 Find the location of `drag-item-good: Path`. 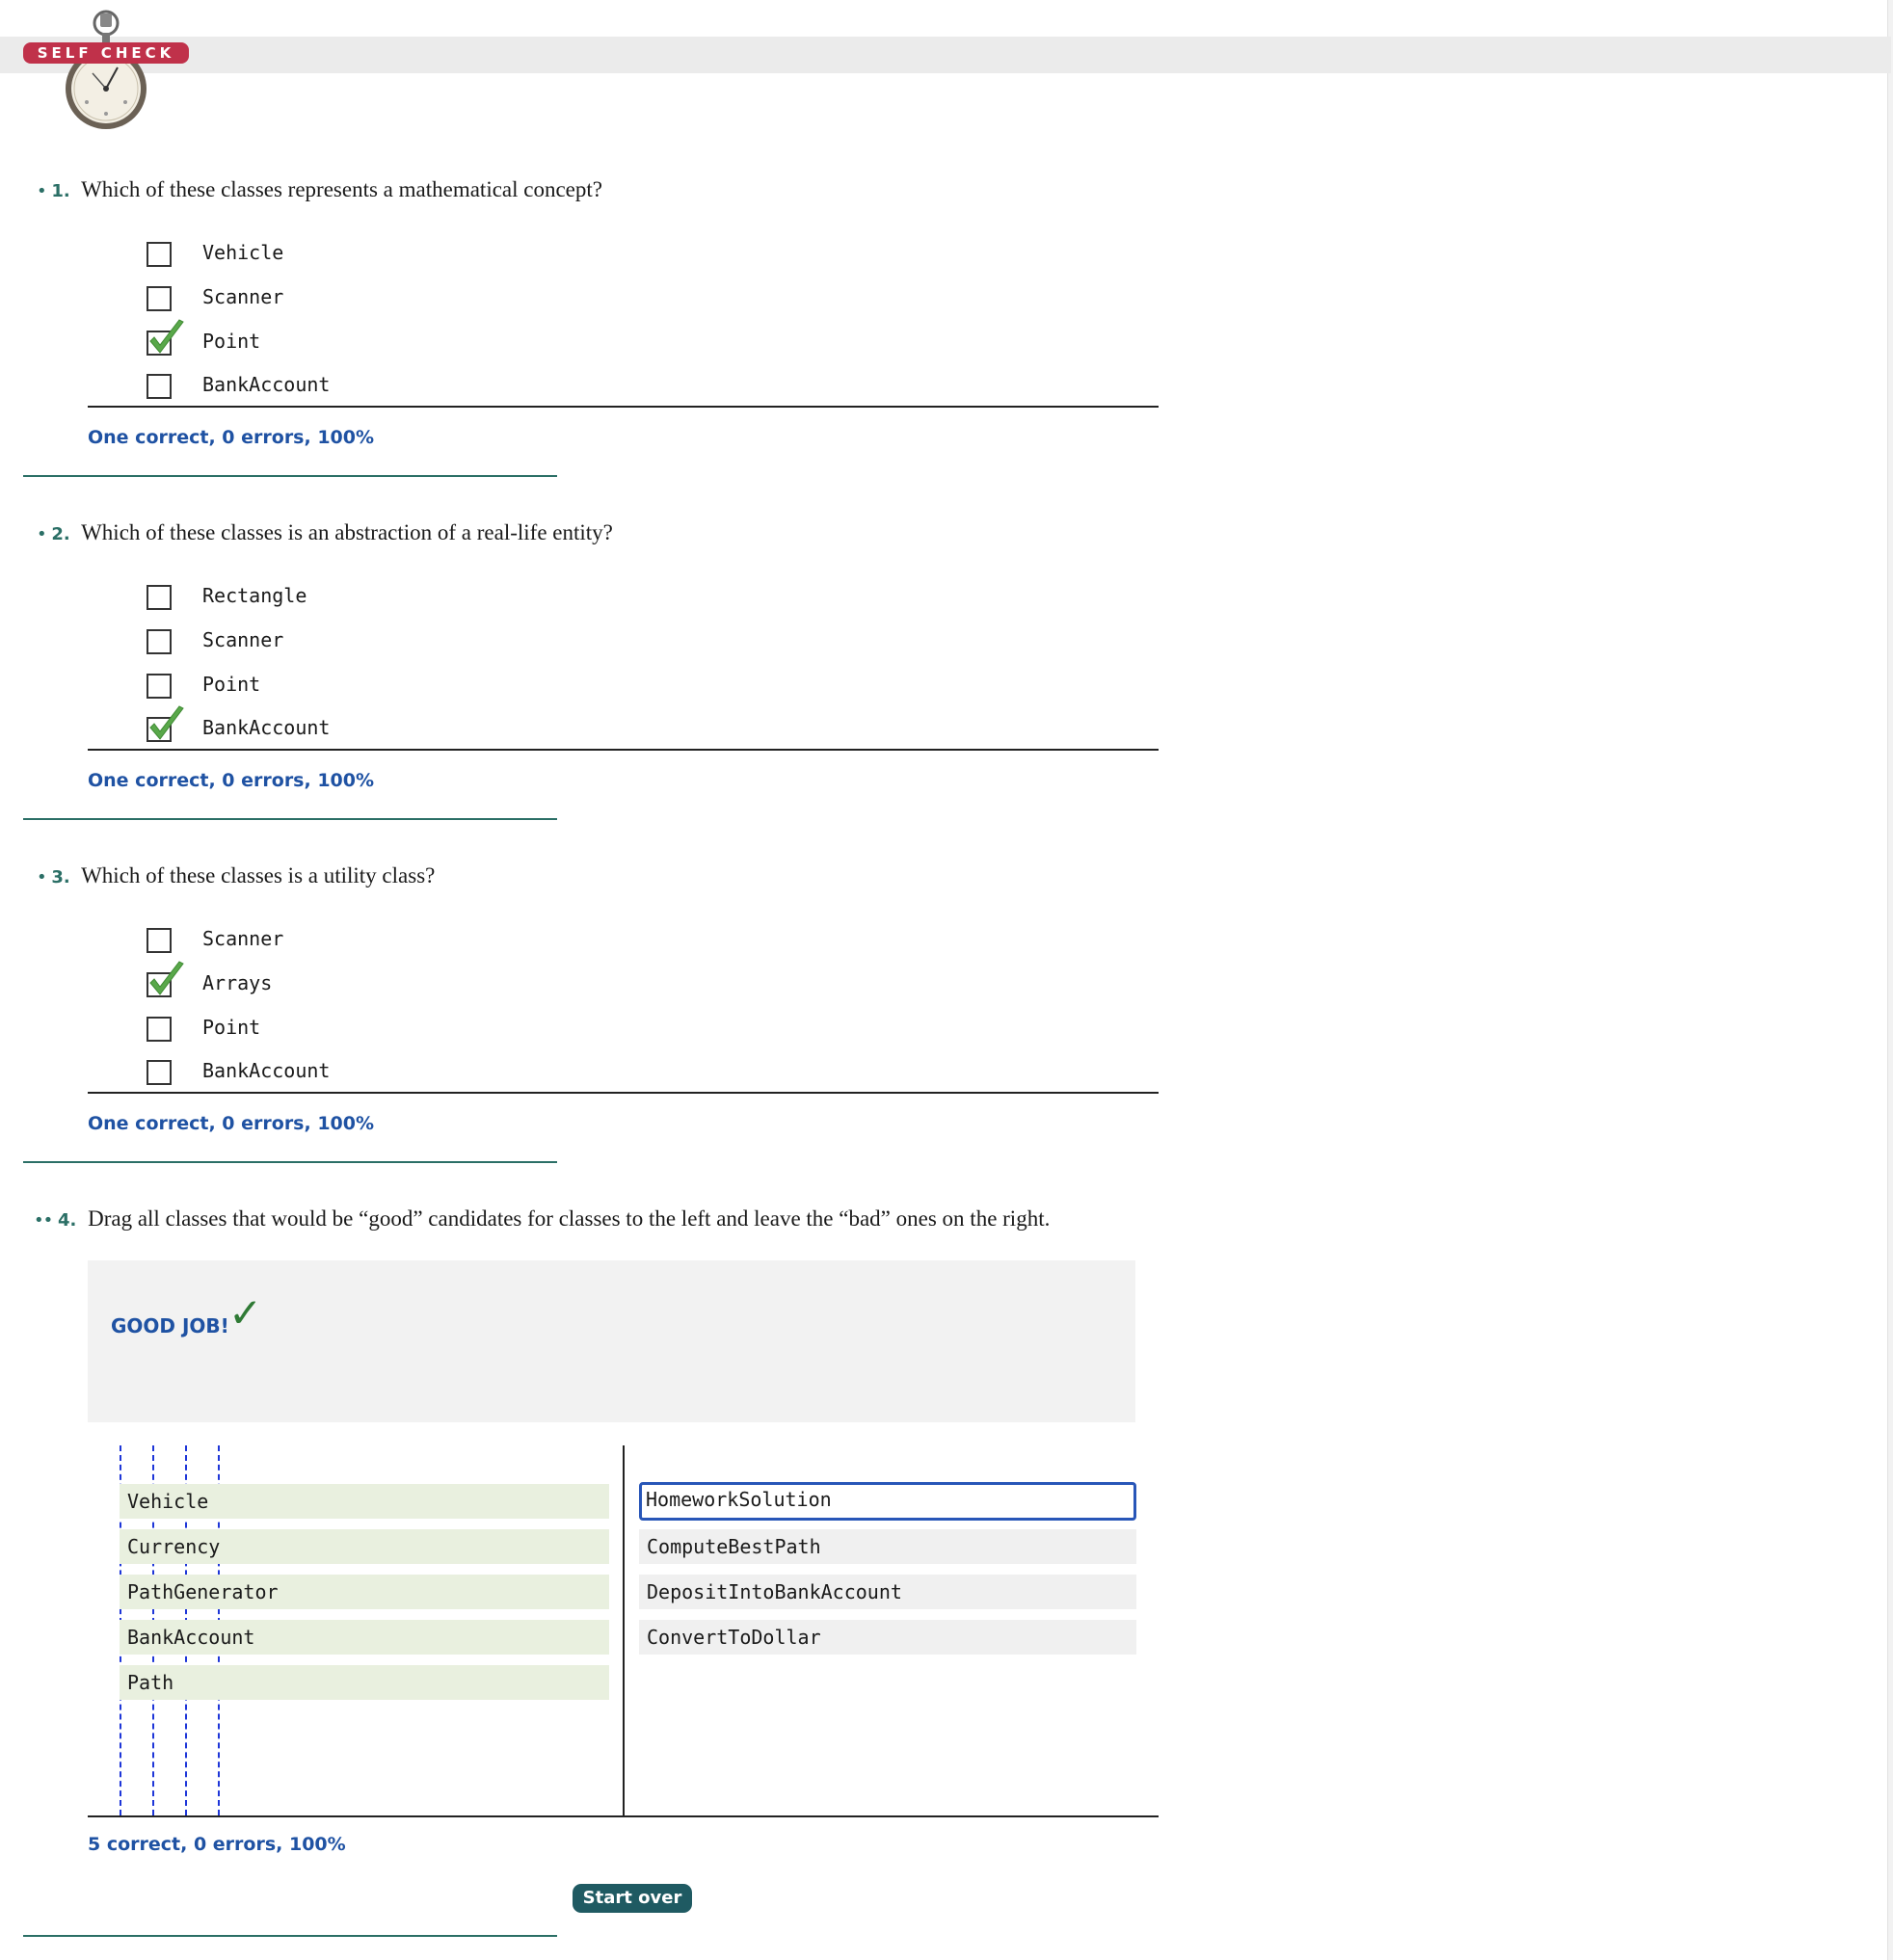

drag-item-good: Path is located at coordinates (364, 1682).